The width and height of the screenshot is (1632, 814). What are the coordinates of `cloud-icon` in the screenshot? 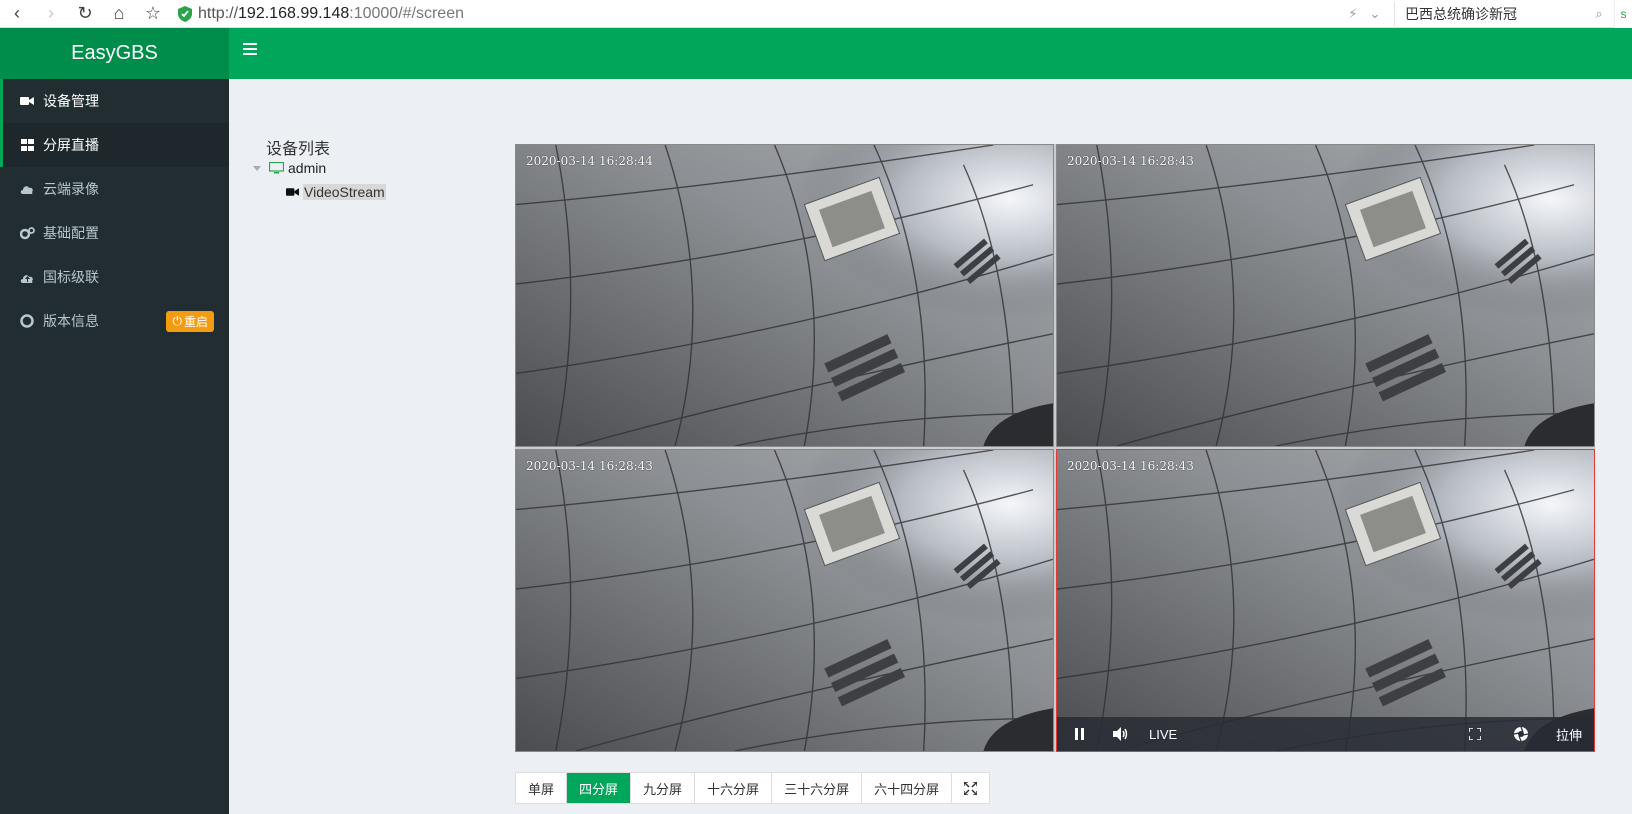 It's located at (27, 189).